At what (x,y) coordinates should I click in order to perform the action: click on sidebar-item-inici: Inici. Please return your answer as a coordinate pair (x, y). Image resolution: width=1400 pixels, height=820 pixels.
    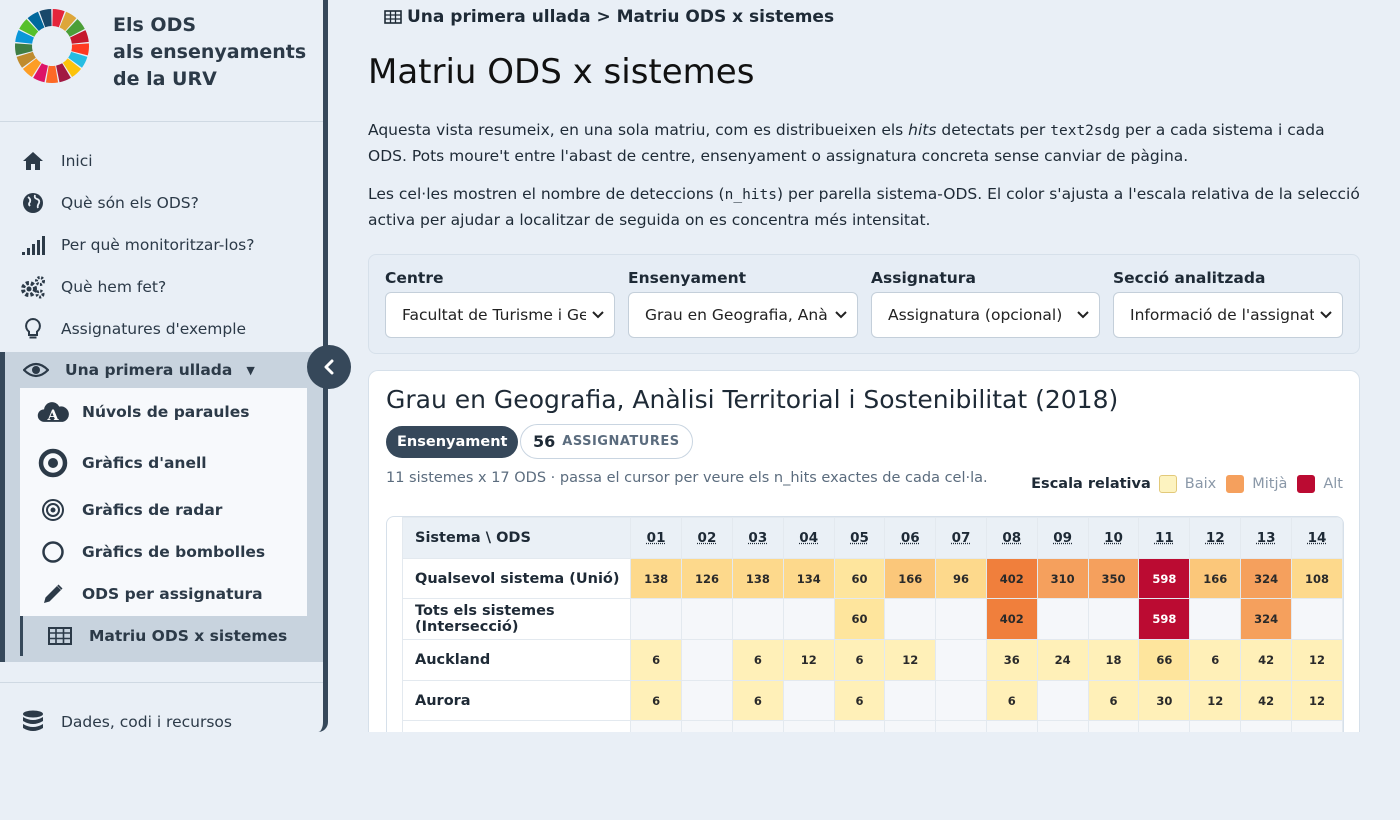
    Looking at the image, I should click on (161, 161).